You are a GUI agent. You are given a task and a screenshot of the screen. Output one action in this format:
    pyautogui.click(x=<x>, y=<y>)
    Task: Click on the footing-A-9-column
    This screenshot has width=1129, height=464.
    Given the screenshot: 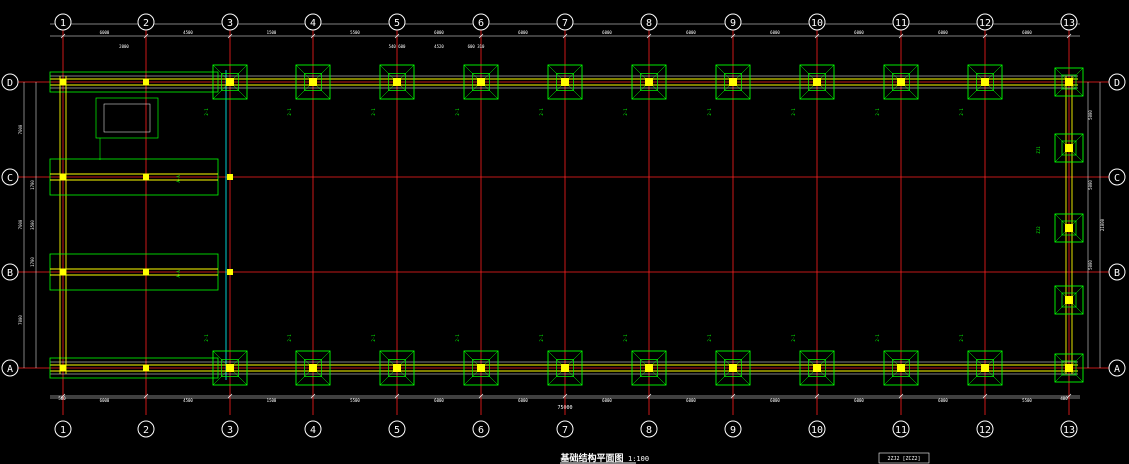 What is the action you would take?
    pyautogui.click(x=733, y=368)
    